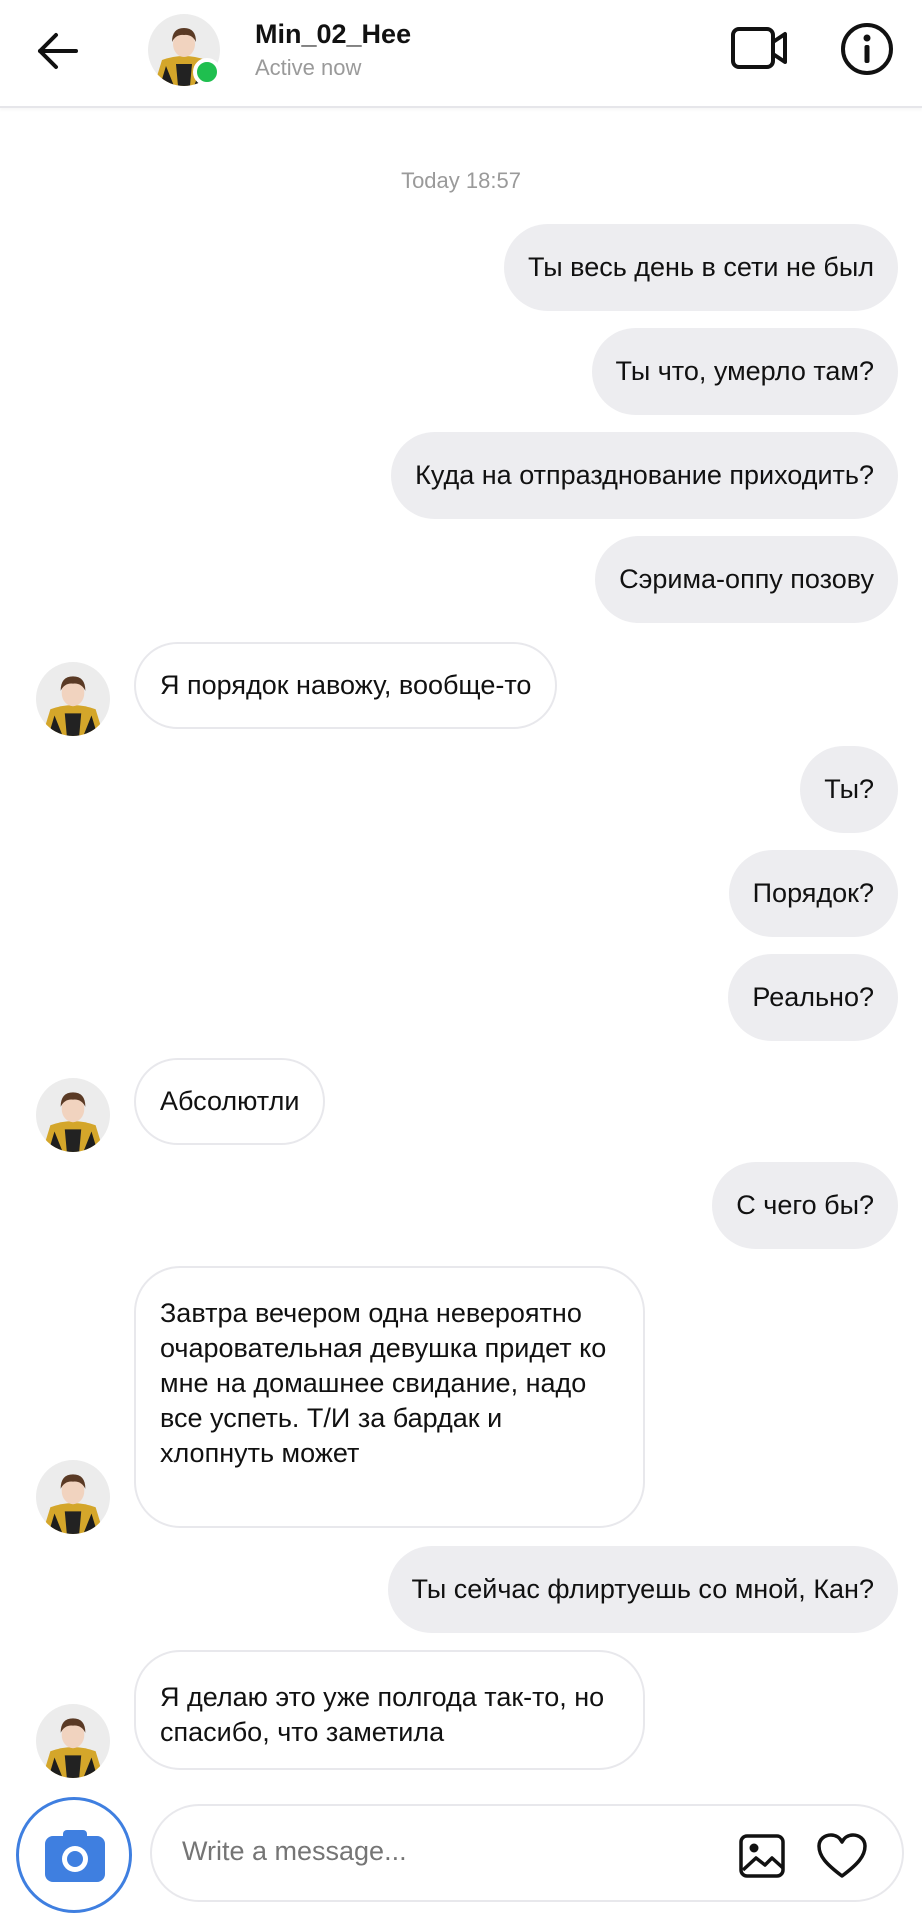 This screenshot has width=922, height=1920. I want to click on online-status-indicator, so click(207, 72).